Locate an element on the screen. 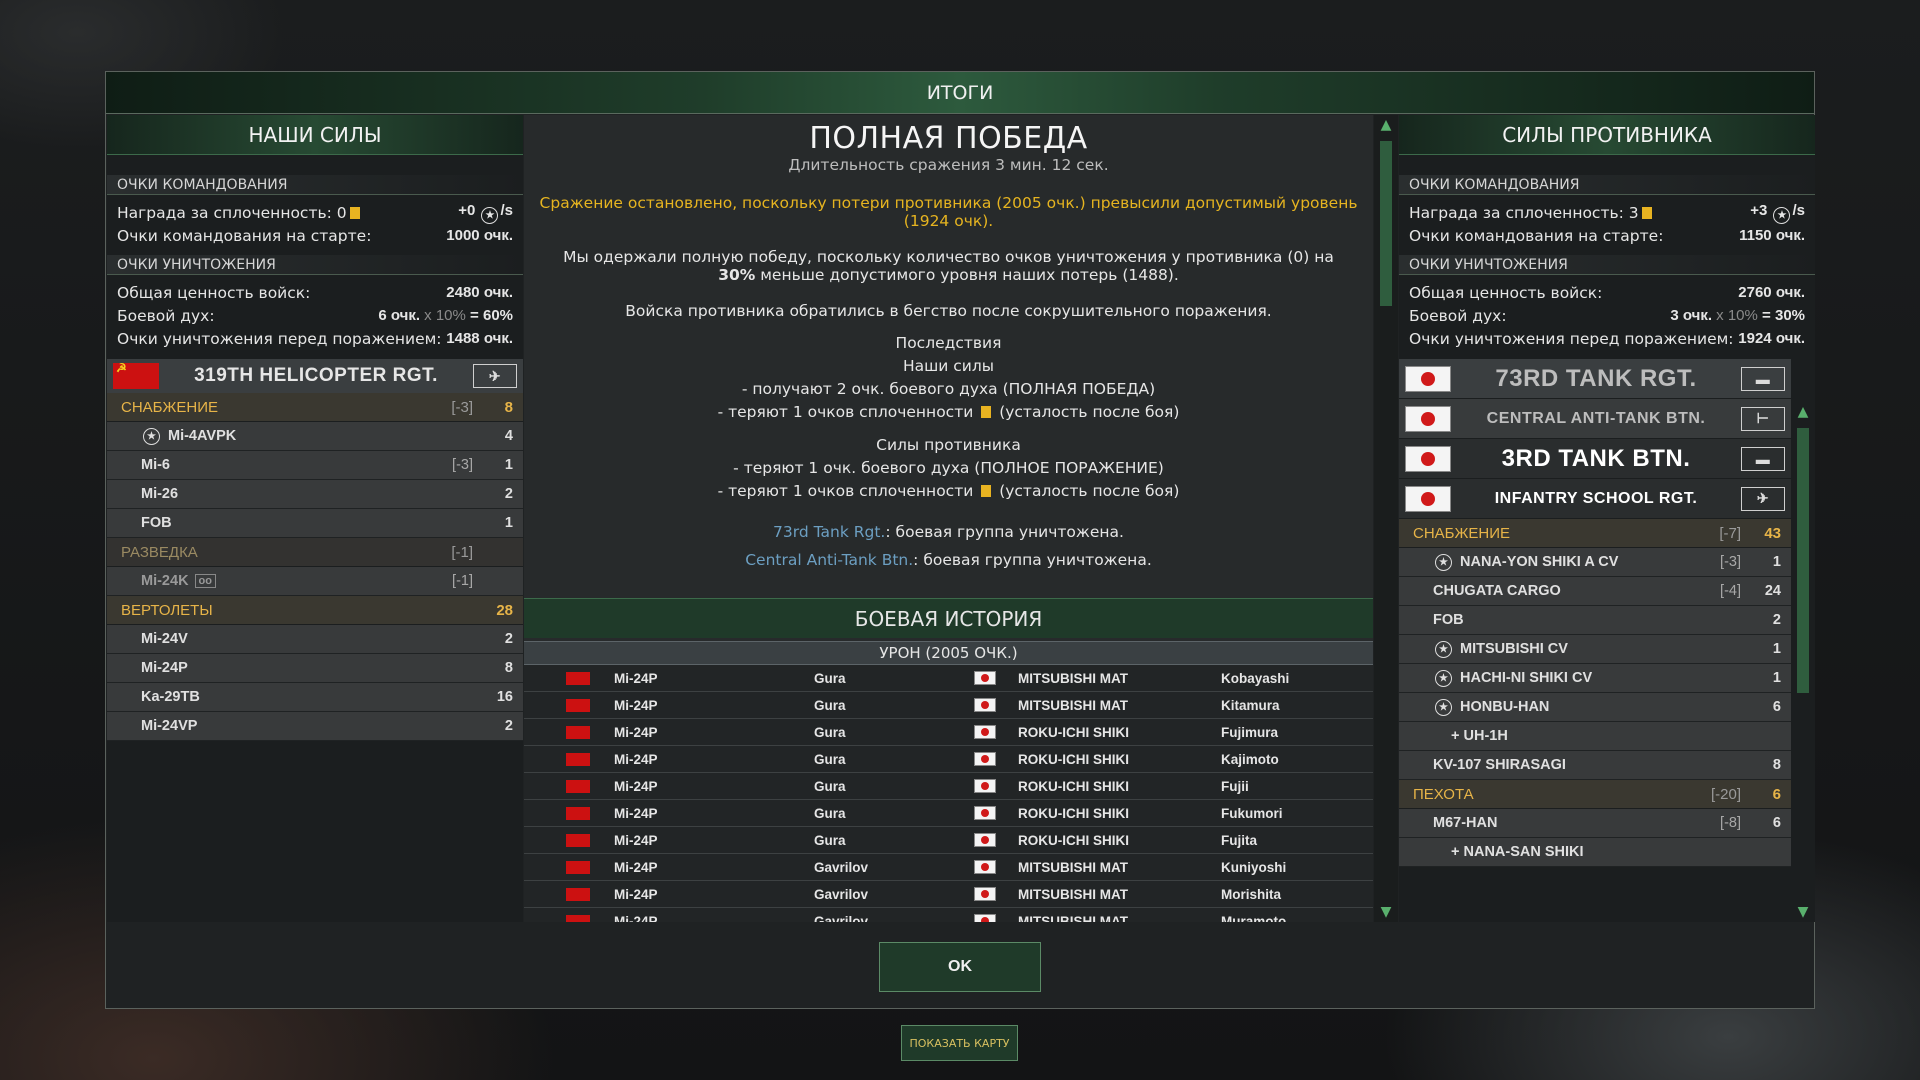 The image size is (1920, 1080). cohesion-value: +0 is located at coordinates (467, 210).